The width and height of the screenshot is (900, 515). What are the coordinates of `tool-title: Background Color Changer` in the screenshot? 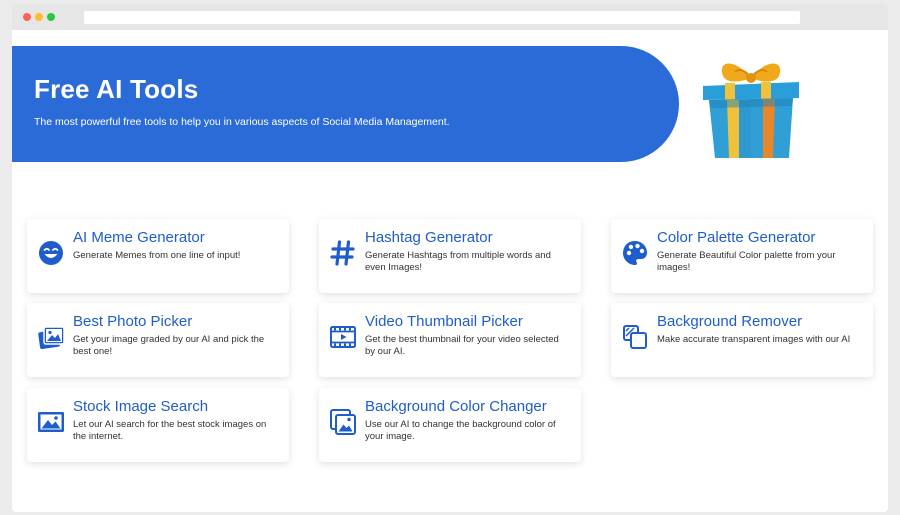 It's located at (456, 406).